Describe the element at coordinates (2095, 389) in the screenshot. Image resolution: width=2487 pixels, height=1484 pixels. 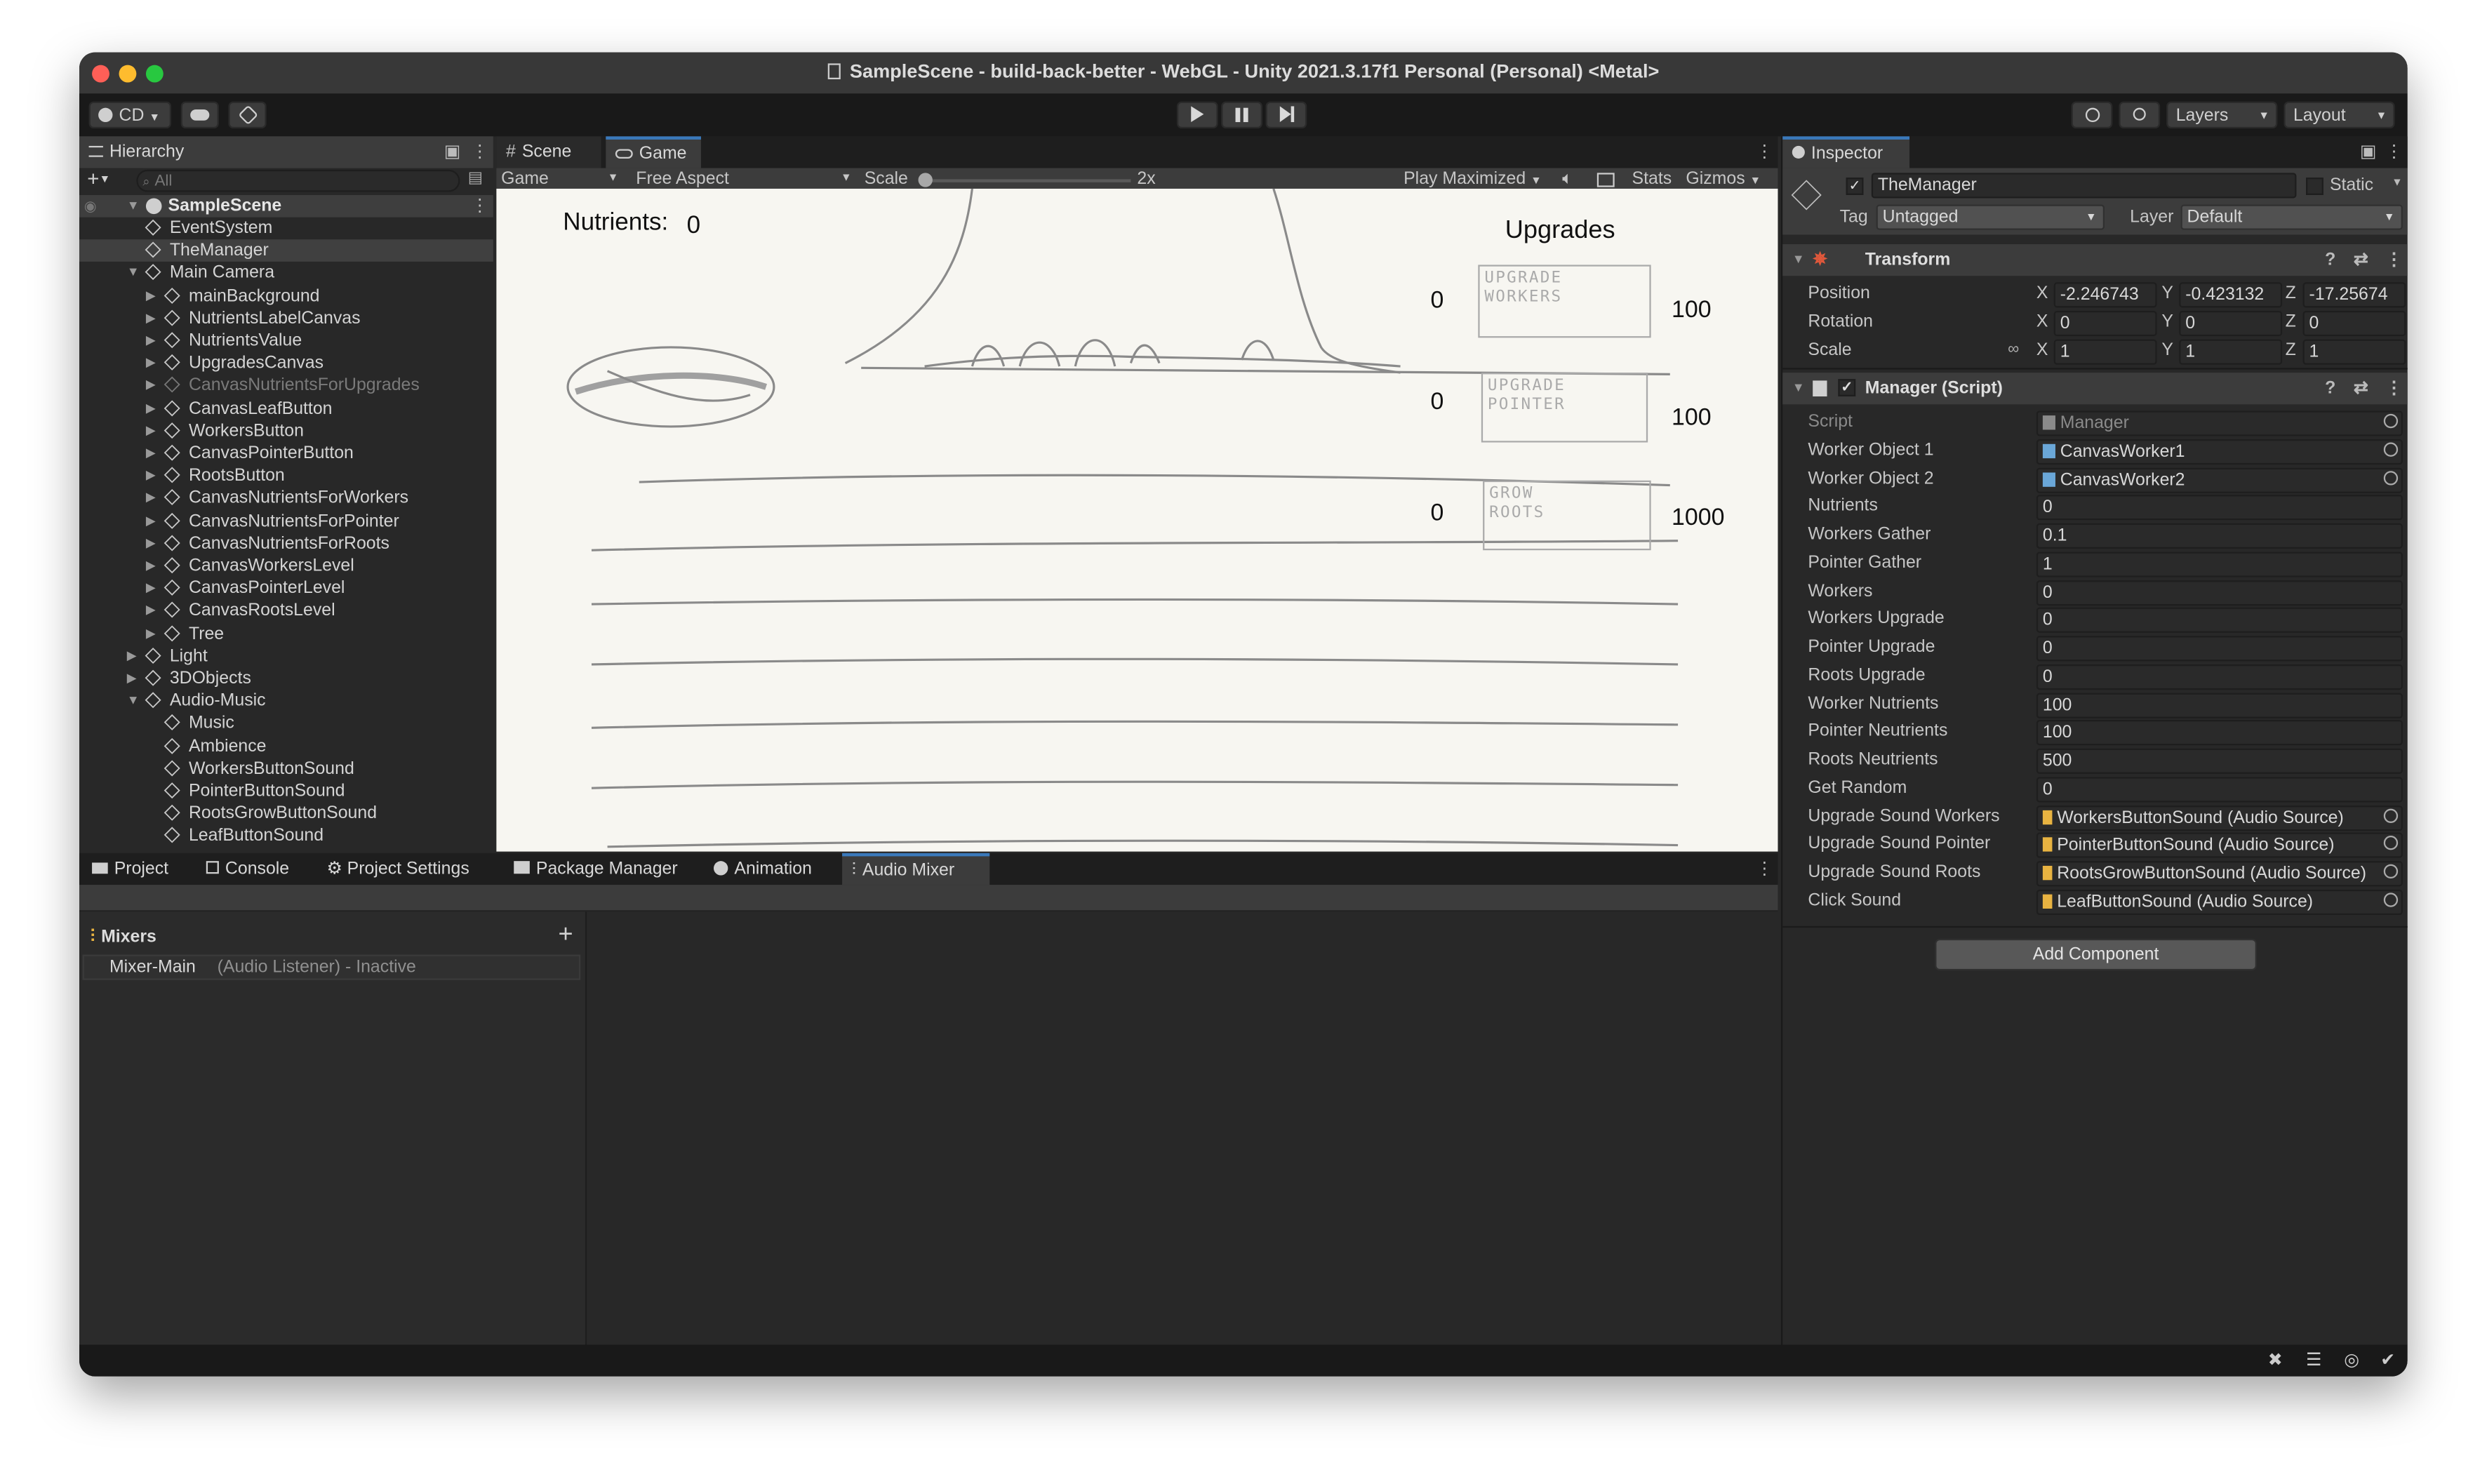
I see `manager-script-header: ▼ ✓ Manager (Script) ? ⇄ ⋮` at that location.